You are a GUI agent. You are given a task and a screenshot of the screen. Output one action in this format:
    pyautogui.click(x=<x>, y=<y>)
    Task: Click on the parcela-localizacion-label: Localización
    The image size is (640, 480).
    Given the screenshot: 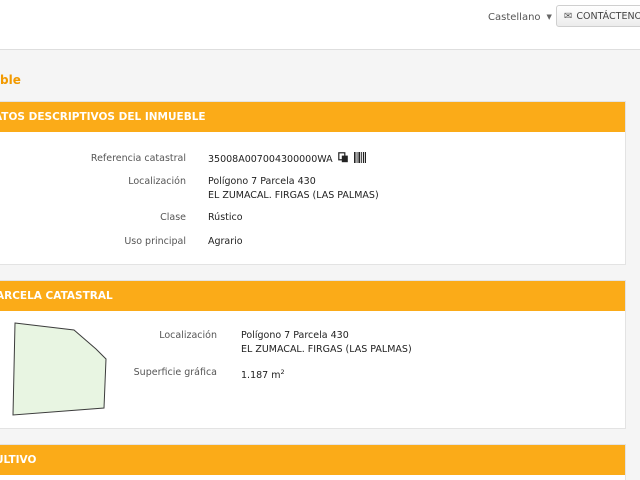 What is the action you would take?
    pyautogui.click(x=188, y=335)
    